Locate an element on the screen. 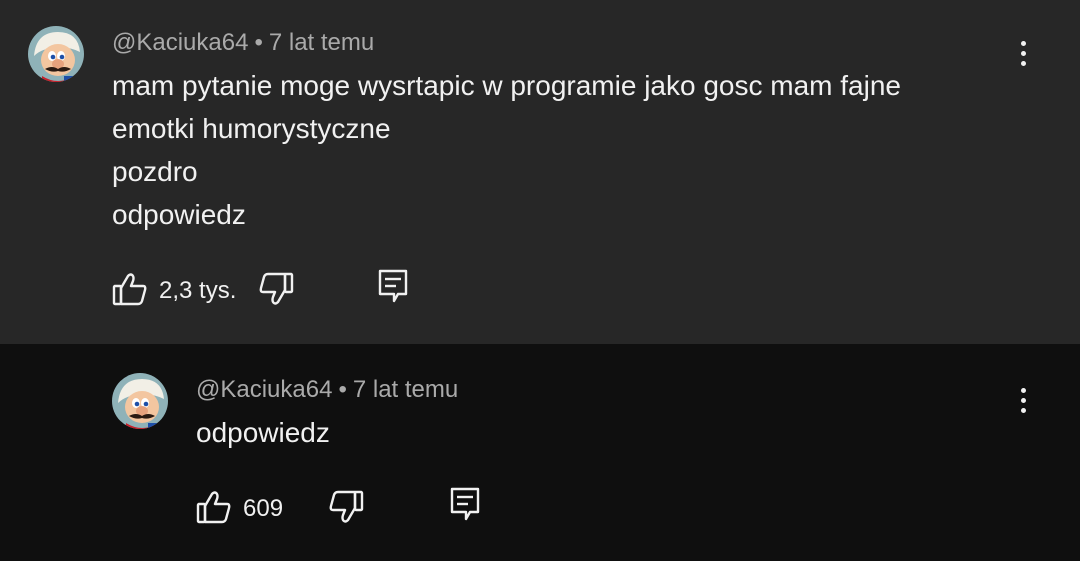 This screenshot has height=561, width=1080. comment-line: pozdro is located at coordinates (155, 171).